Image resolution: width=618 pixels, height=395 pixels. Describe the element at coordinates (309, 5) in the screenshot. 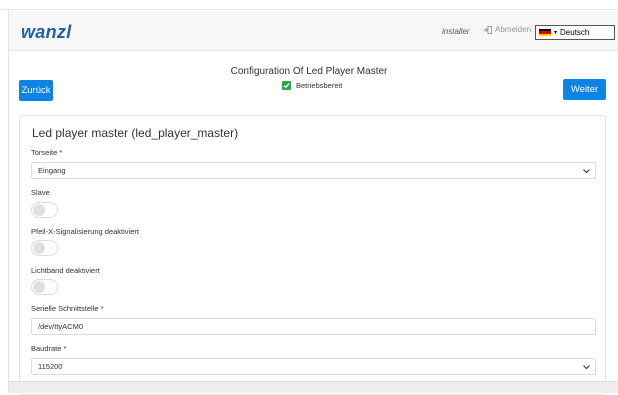

I see `top-edge` at that location.